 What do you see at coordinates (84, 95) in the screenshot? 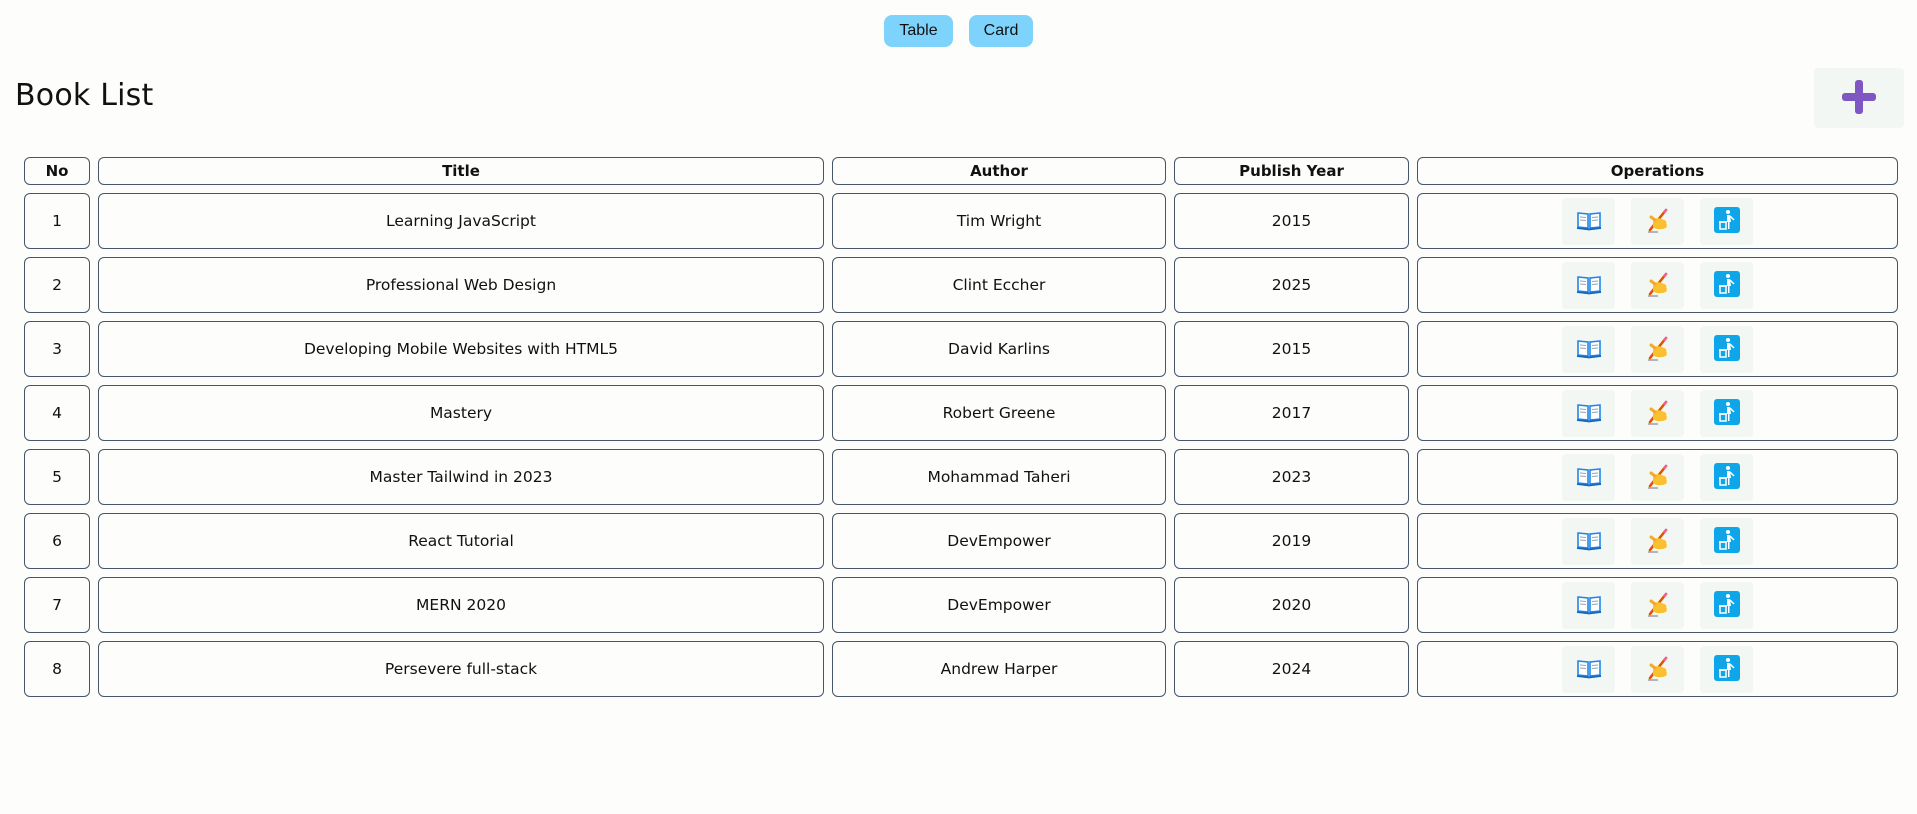
I see `page-title: Book List` at bounding box center [84, 95].